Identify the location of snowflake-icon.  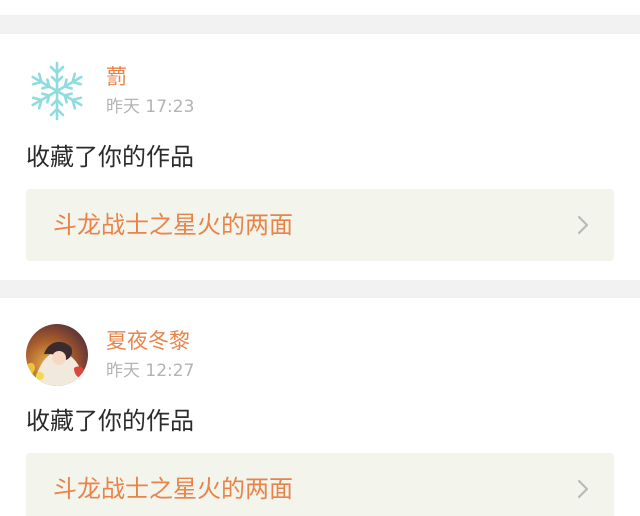
(57, 91).